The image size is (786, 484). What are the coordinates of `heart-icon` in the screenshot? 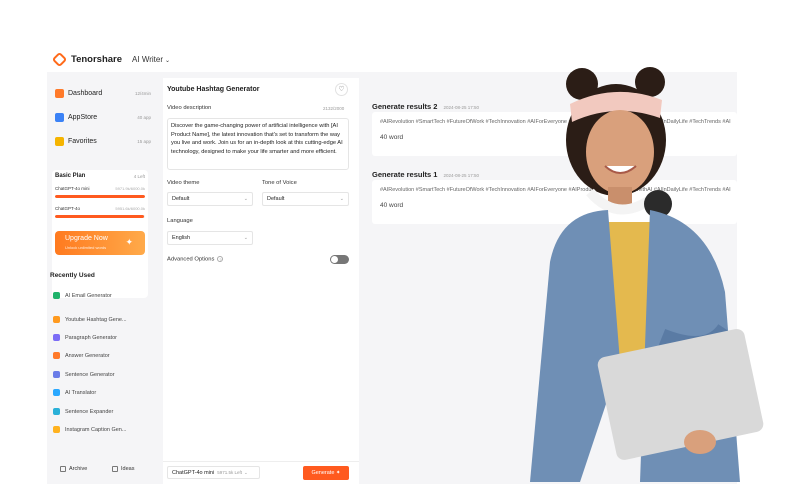 It's located at (59, 141).